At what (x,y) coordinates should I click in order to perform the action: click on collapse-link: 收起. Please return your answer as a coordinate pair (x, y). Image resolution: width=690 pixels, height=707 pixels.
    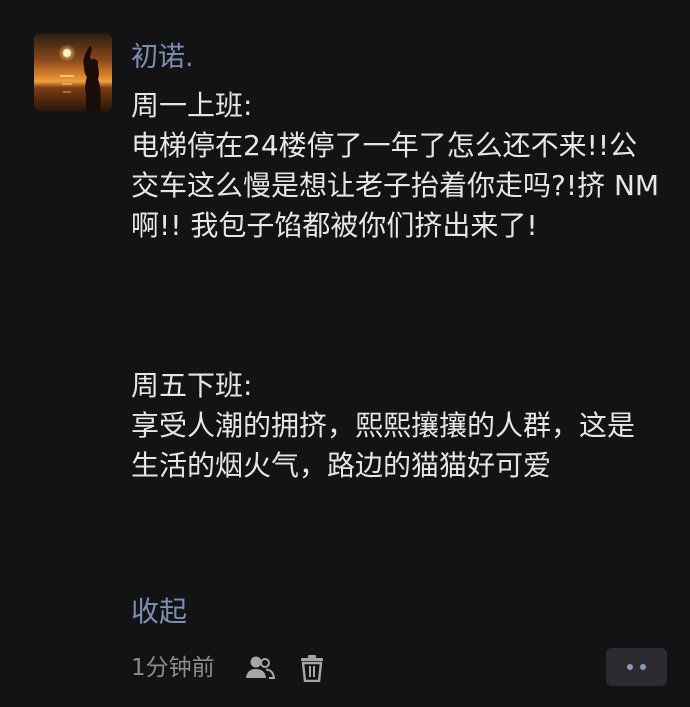
    Looking at the image, I should click on (159, 612).